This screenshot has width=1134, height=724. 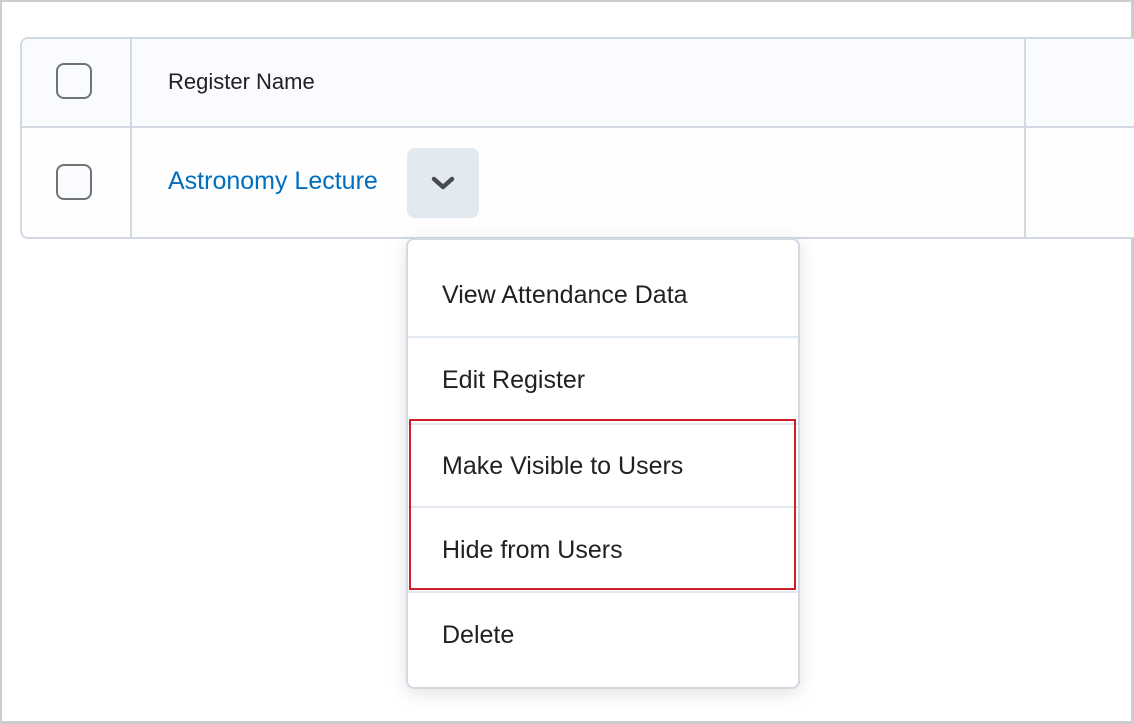 What do you see at coordinates (603, 295) in the screenshot?
I see `menu-item-view-attendance-data: View Attendance Data` at bounding box center [603, 295].